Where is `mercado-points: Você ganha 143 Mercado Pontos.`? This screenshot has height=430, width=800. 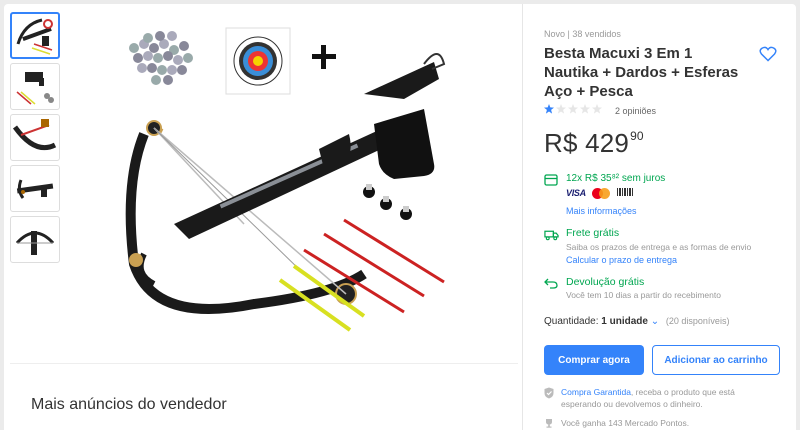
mercado-points: Você ganha 143 Mercado Pontos. is located at coordinates (625, 423).